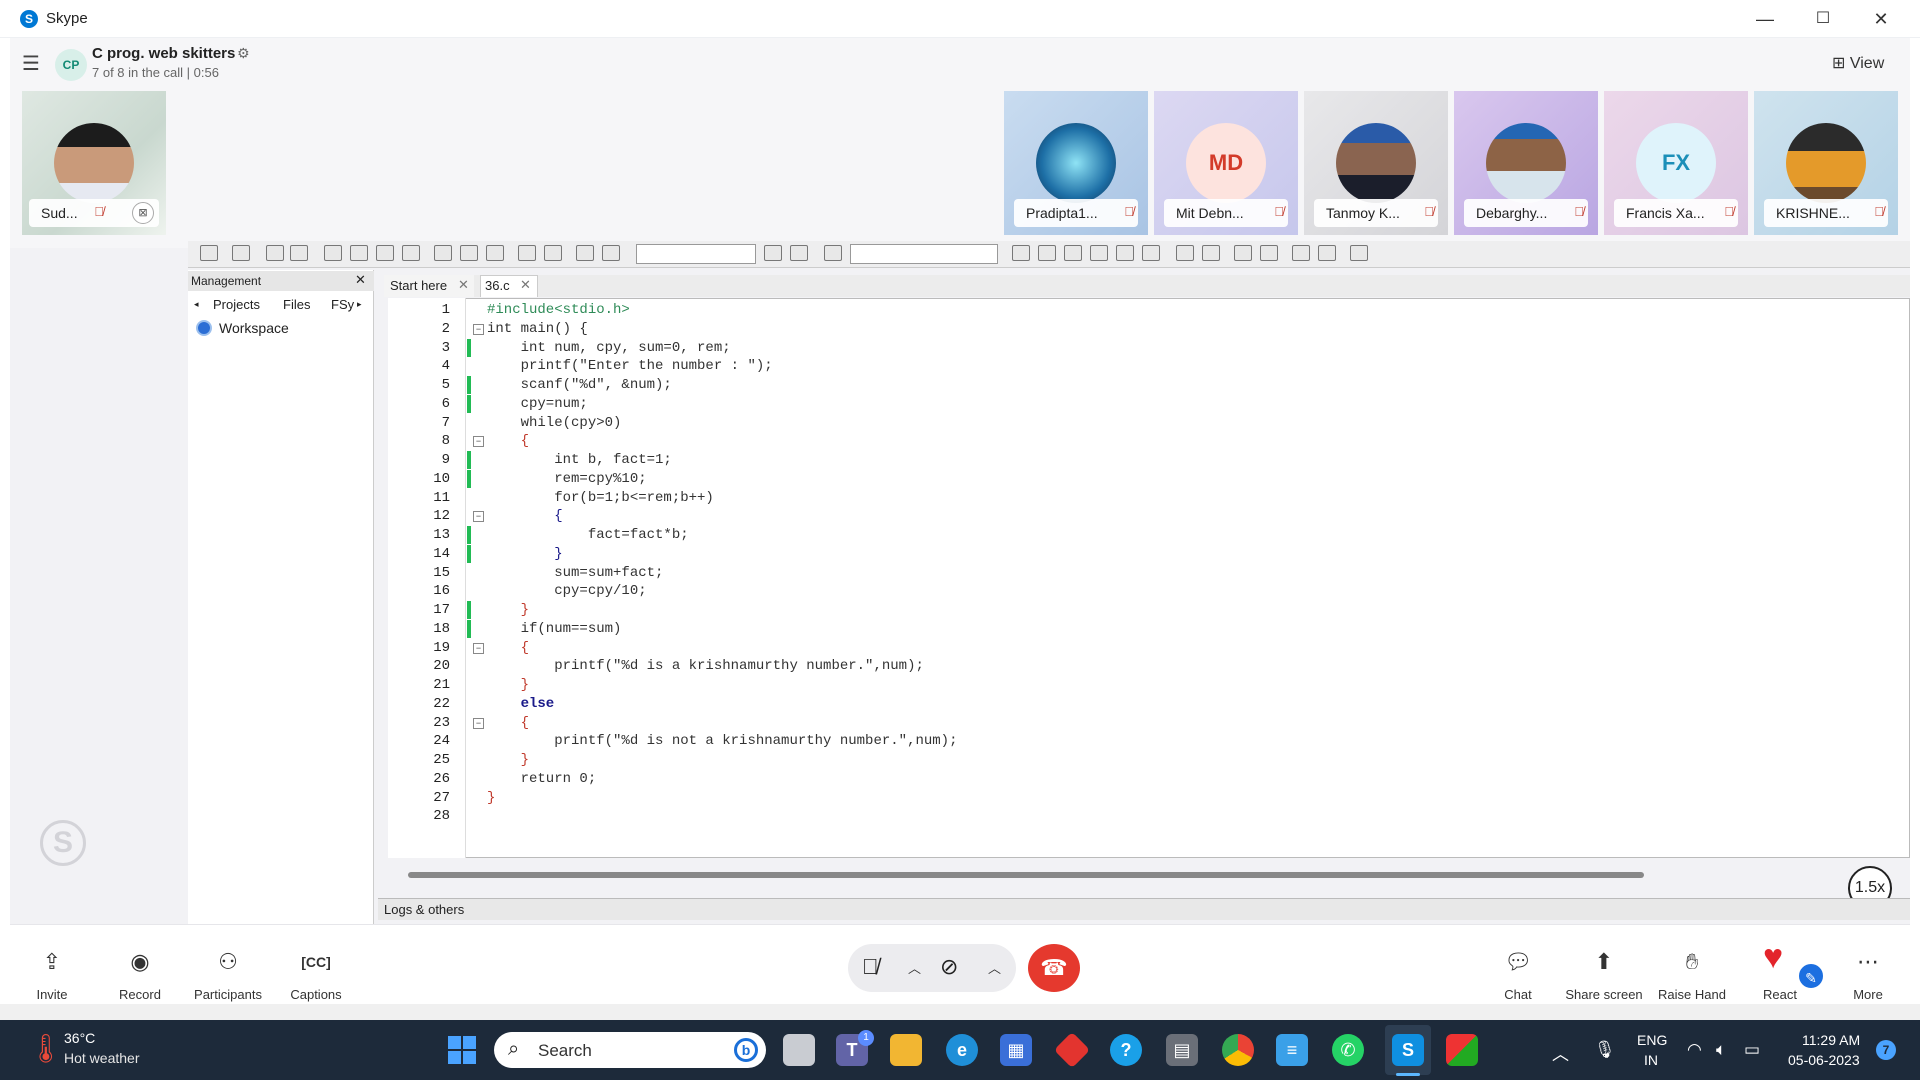 The height and width of the screenshot is (1080, 1920). I want to click on bing-icon: b, so click(746, 1050).